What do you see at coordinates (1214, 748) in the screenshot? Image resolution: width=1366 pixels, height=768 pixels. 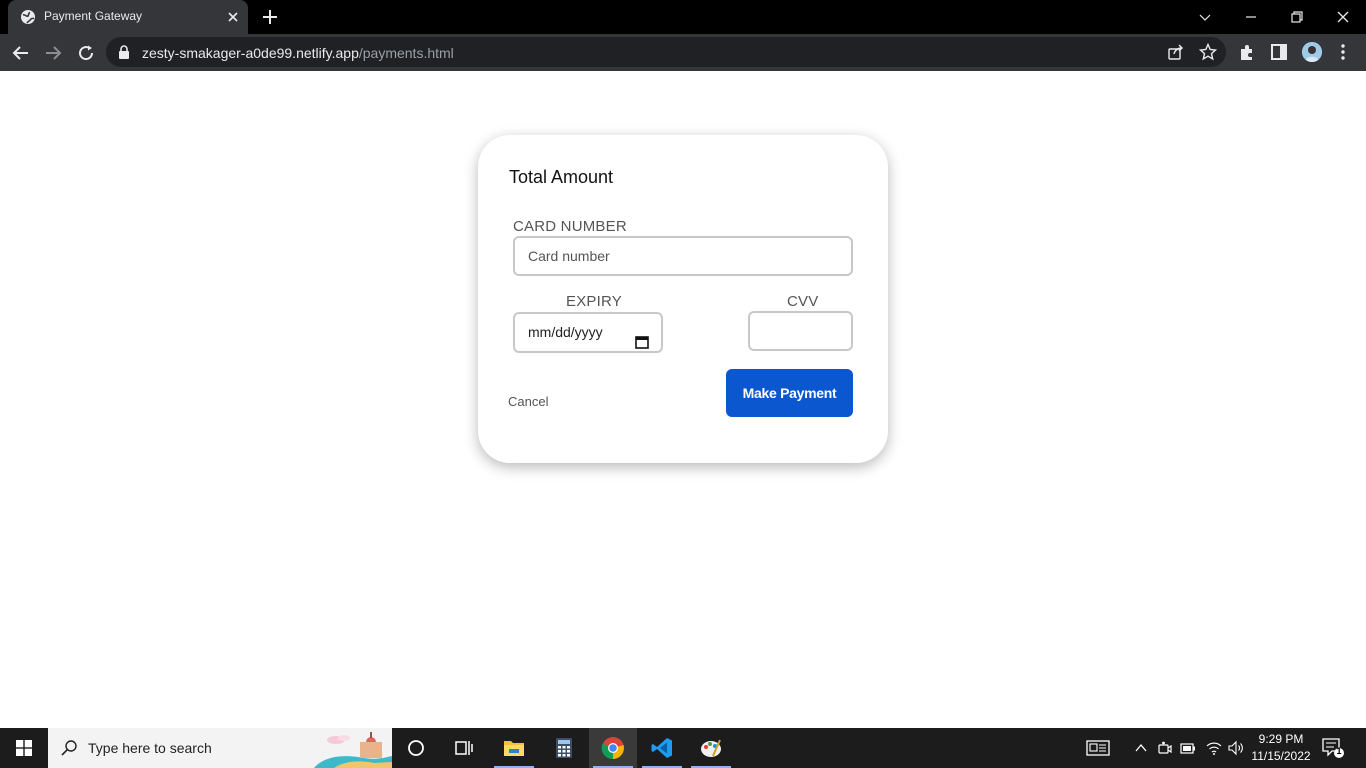 I see `wifi-icon` at bounding box center [1214, 748].